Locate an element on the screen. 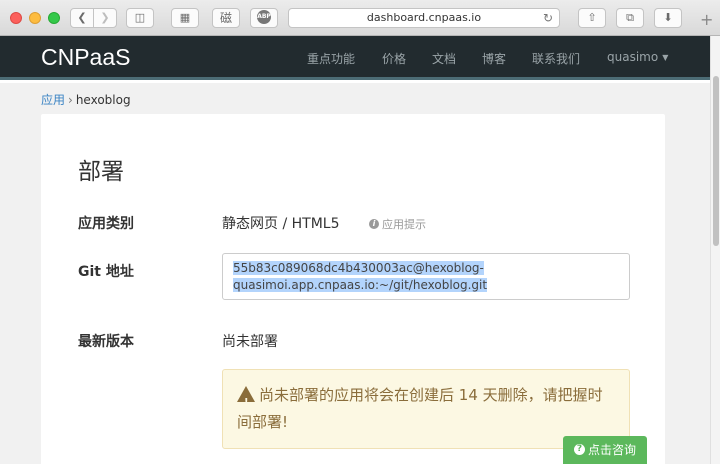 The image size is (720, 464). brand-logo: CNPaaS is located at coordinates (85, 57).